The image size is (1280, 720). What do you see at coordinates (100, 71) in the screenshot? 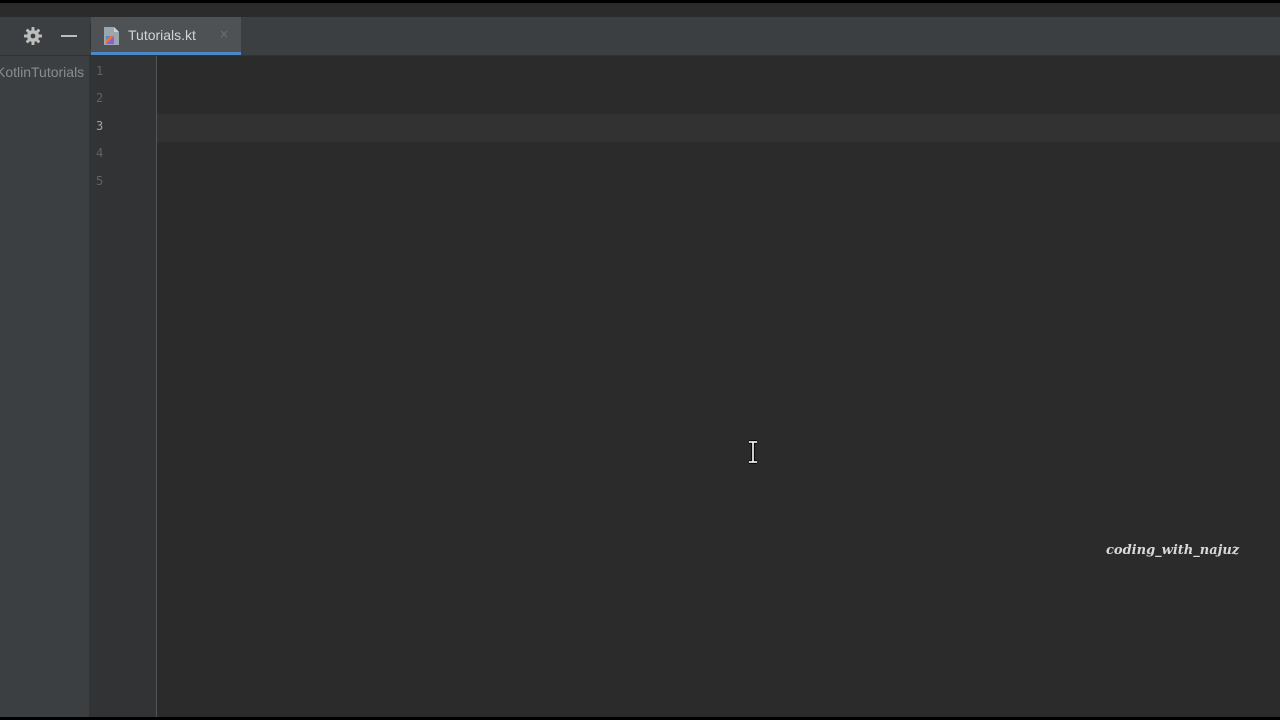
I see `line-number: 1` at bounding box center [100, 71].